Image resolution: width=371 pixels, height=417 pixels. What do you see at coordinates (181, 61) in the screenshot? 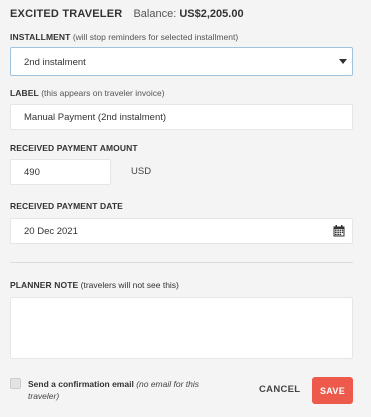
I see `installment-select: 2nd instalment` at bounding box center [181, 61].